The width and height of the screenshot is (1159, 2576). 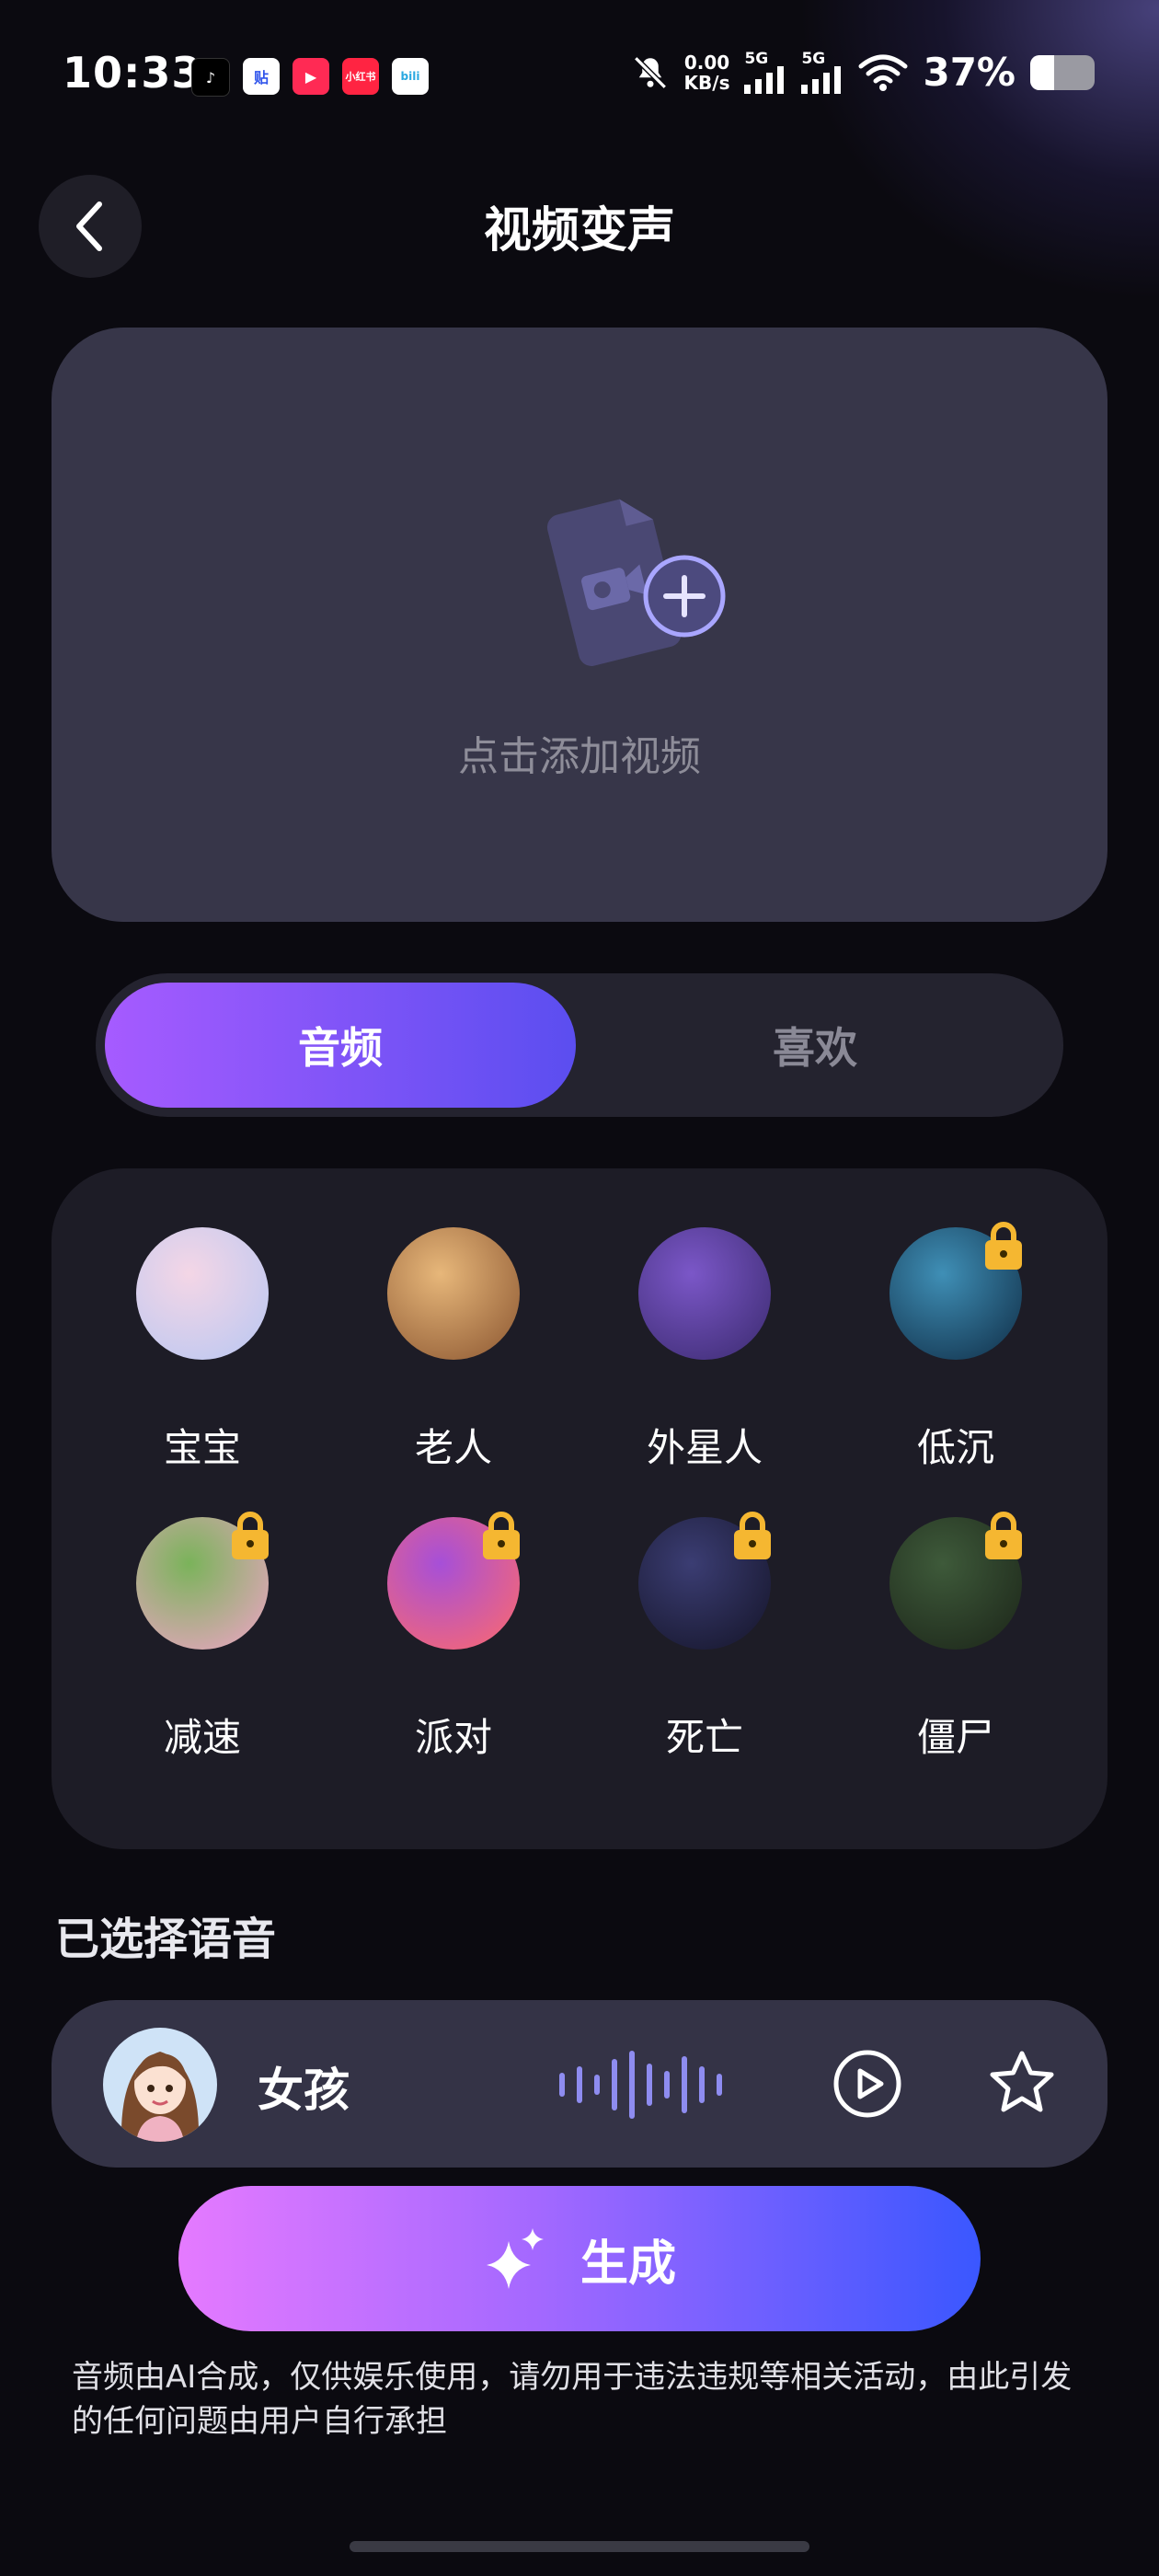 I want to click on voice-label: 死亡, so click(x=704, y=1737).